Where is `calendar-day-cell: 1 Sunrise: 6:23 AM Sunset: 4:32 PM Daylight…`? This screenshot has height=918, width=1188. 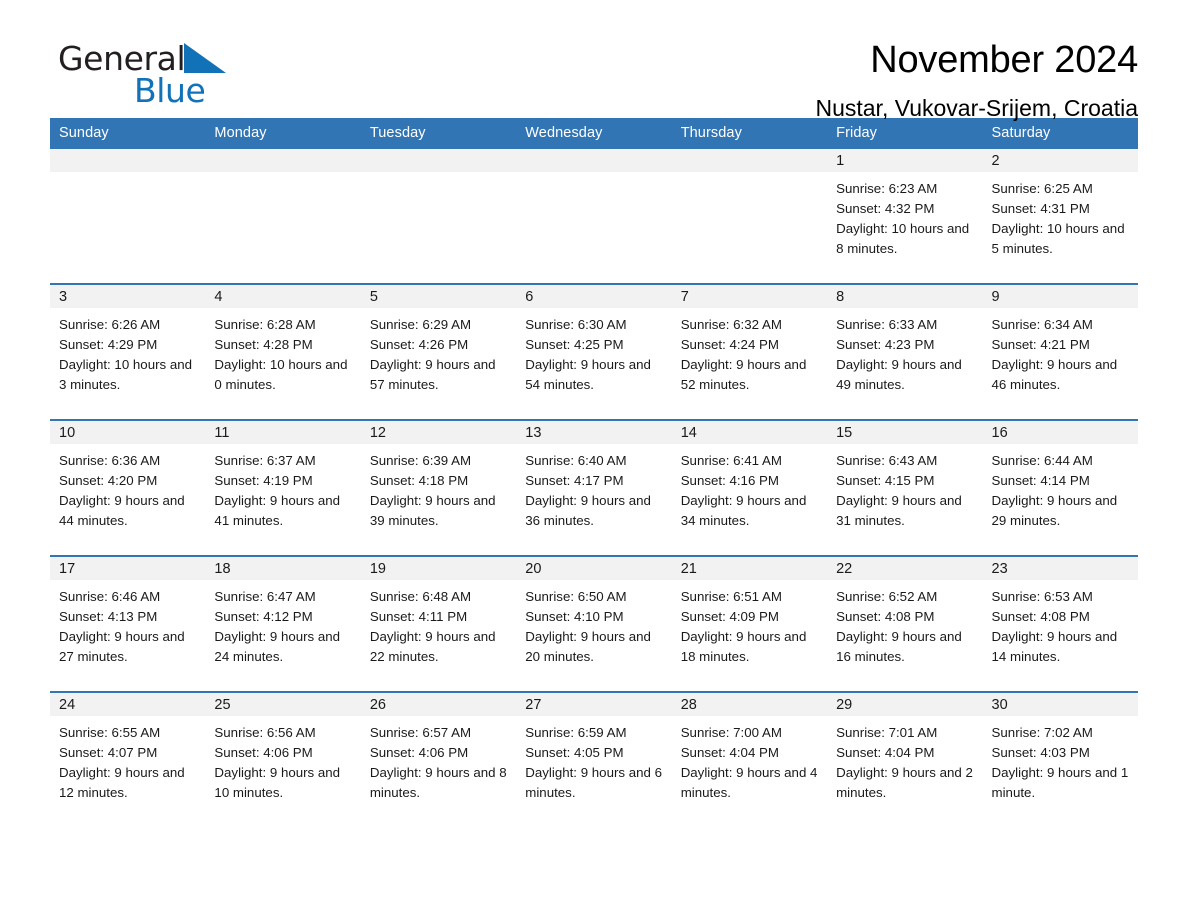
calendar-day-cell: 1 Sunrise: 6:23 AM Sunset: 4:32 PM Daylight… is located at coordinates (905, 216).